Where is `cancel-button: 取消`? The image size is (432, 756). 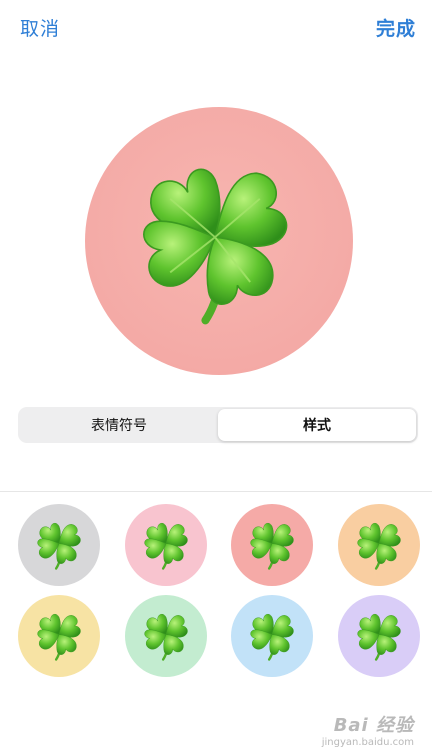
cancel-button: 取消 is located at coordinates (40, 27).